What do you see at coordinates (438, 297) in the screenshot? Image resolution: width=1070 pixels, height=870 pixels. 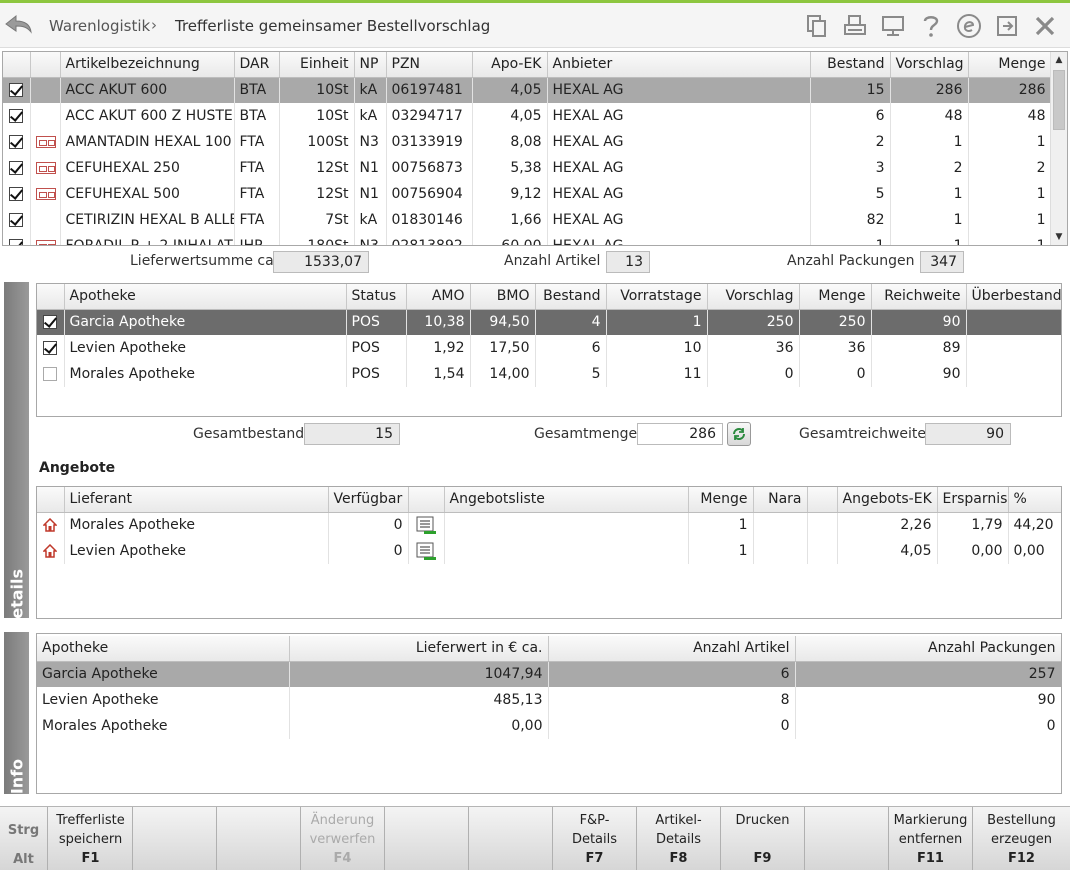 I see `col-amo: AMO` at bounding box center [438, 297].